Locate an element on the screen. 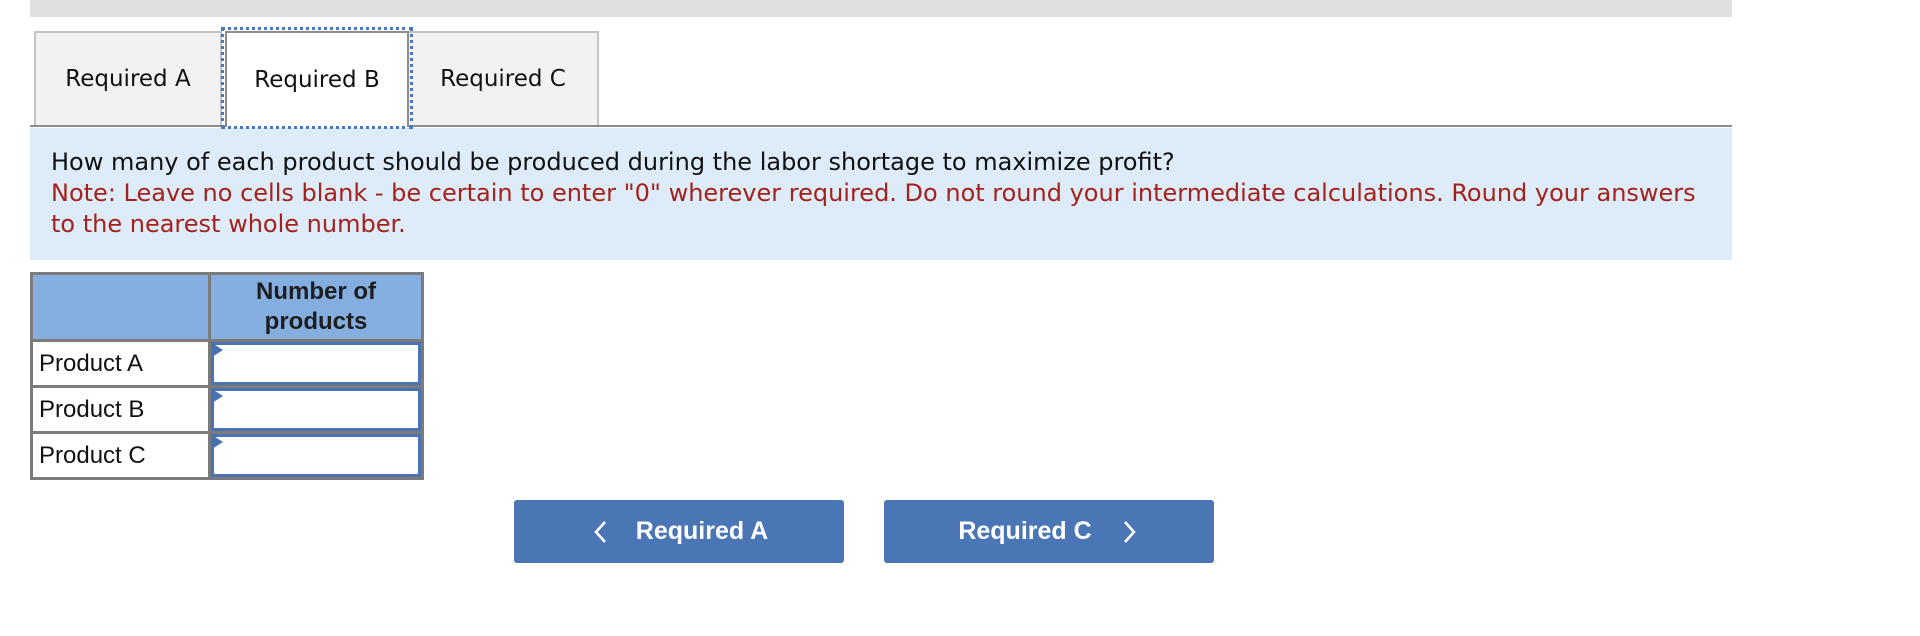 Image resolution: width=1920 pixels, height=636 pixels. corner-header is located at coordinates (120, 307).